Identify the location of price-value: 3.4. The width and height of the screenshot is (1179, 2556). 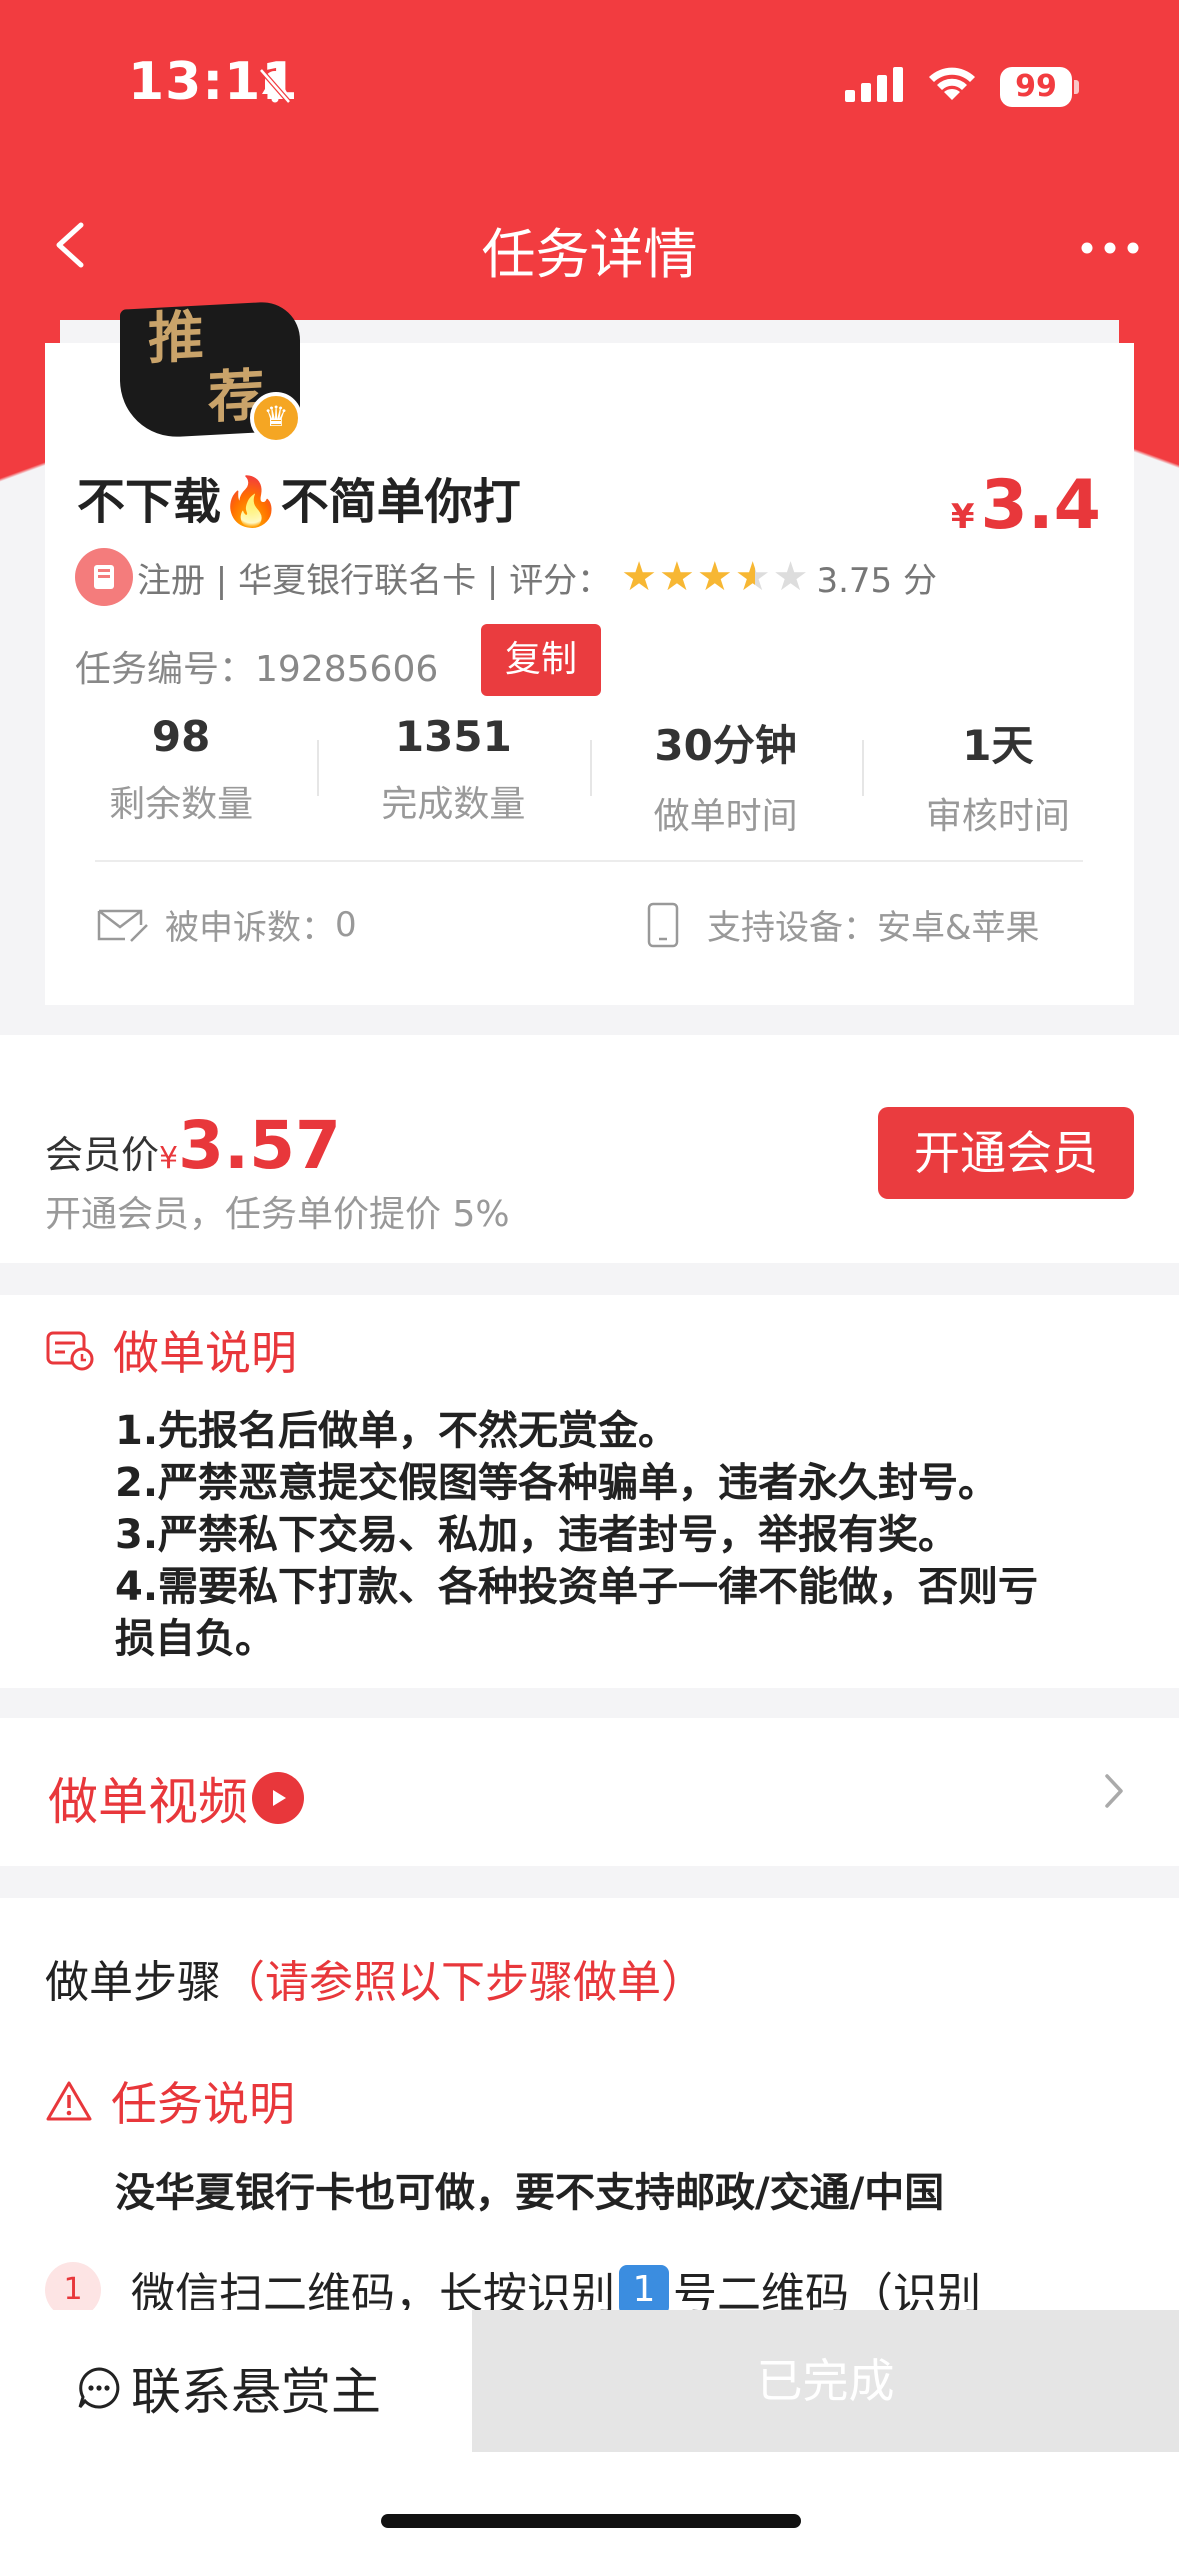
(1040, 505).